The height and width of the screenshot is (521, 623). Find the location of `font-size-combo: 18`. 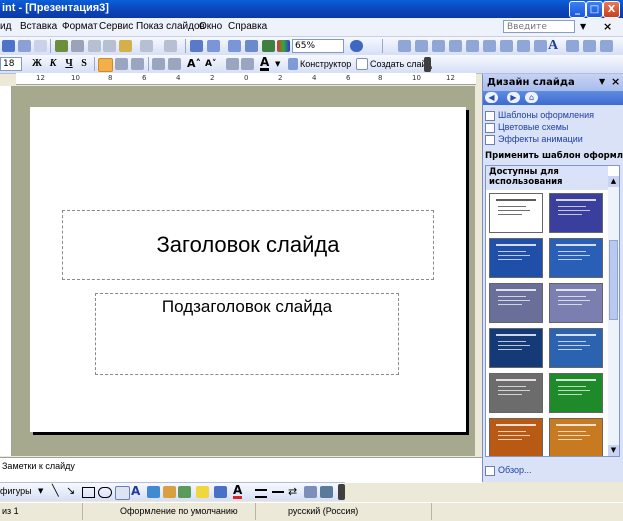

font-size-combo: 18 is located at coordinates (11, 64).